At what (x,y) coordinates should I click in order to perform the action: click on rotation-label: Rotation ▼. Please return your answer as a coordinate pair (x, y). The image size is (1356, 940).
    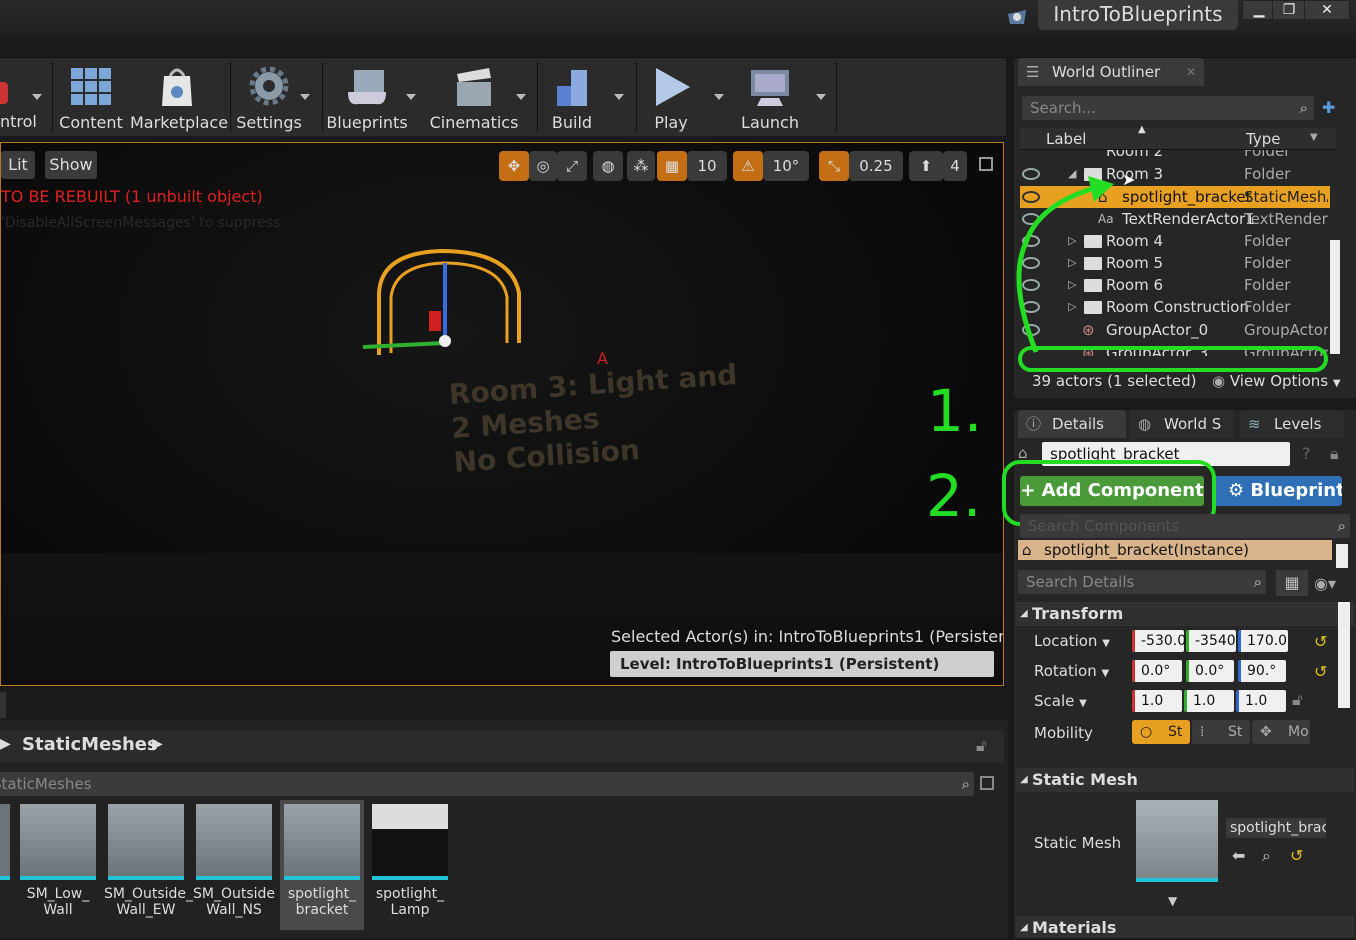
    Looking at the image, I should click on (1071, 671).